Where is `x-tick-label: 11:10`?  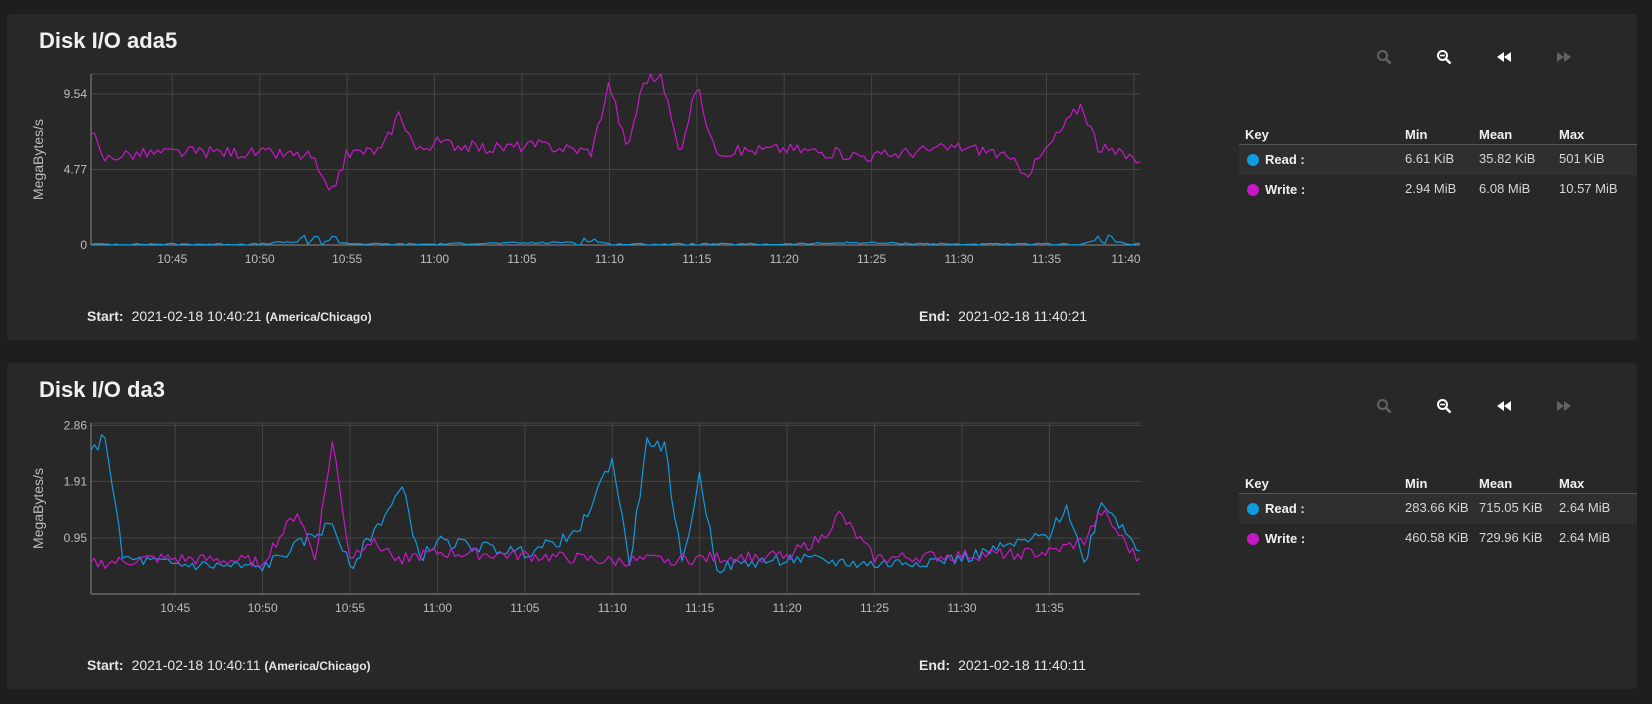
x-tick-label: 11:10 is located at coordinates (612, 608).